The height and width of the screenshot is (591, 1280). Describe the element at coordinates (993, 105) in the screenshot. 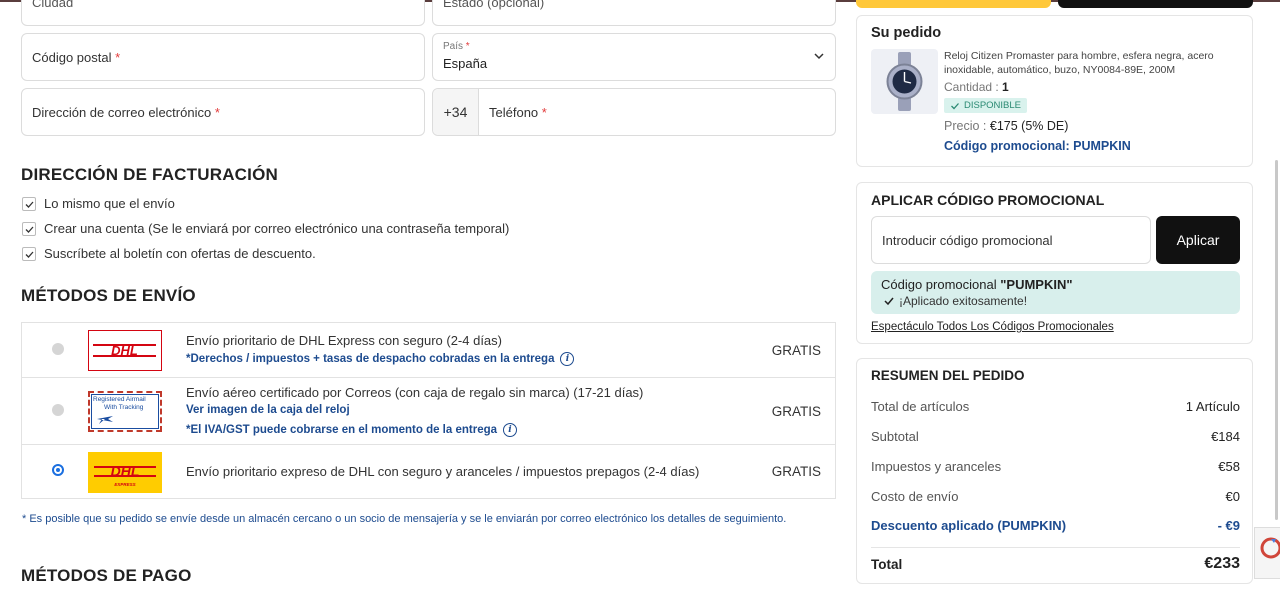

I see `stock-badge-text: DISPONIBLE` at that location.